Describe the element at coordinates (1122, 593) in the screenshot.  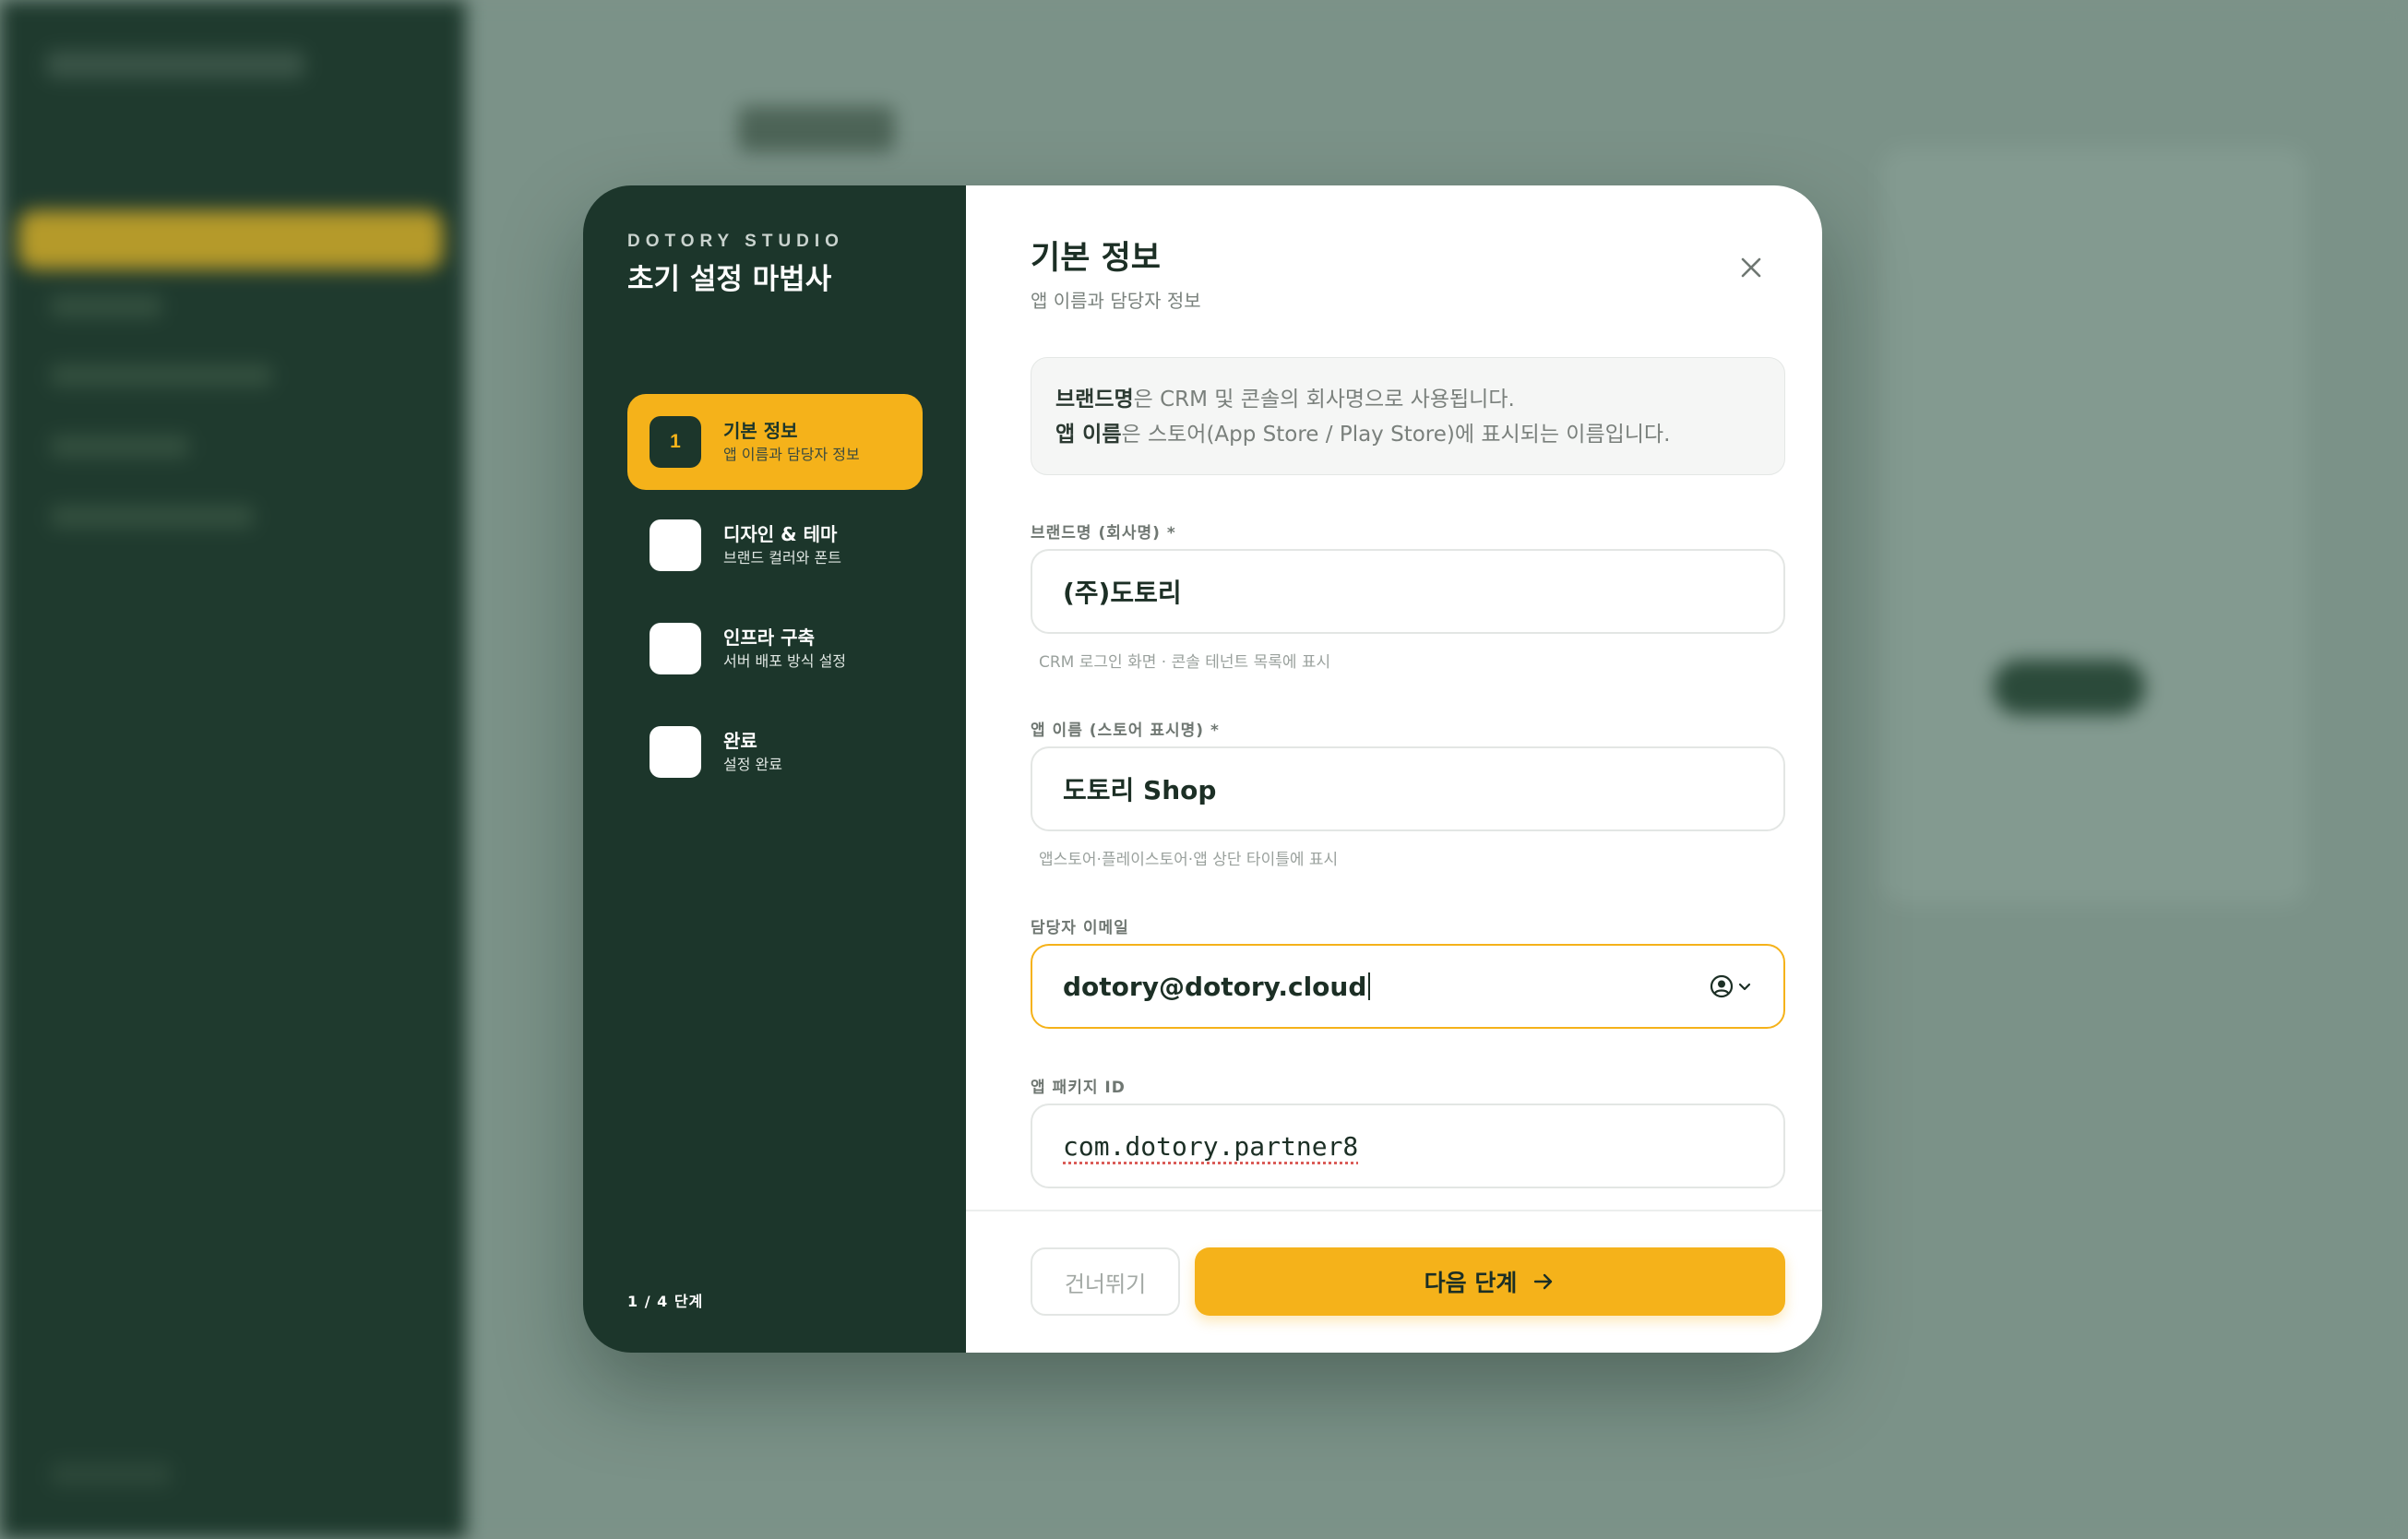
I see `brand-name-value: (주)도토리` at that location.